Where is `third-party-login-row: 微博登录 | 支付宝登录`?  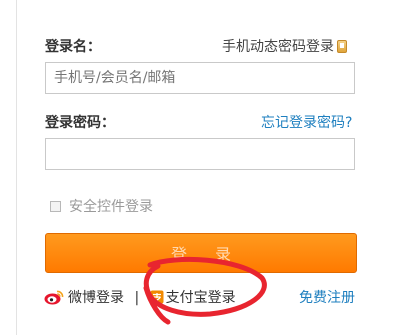
third-party-login-row: 微博登录 | 支付宝登录 is located at coordinates (140, 297).